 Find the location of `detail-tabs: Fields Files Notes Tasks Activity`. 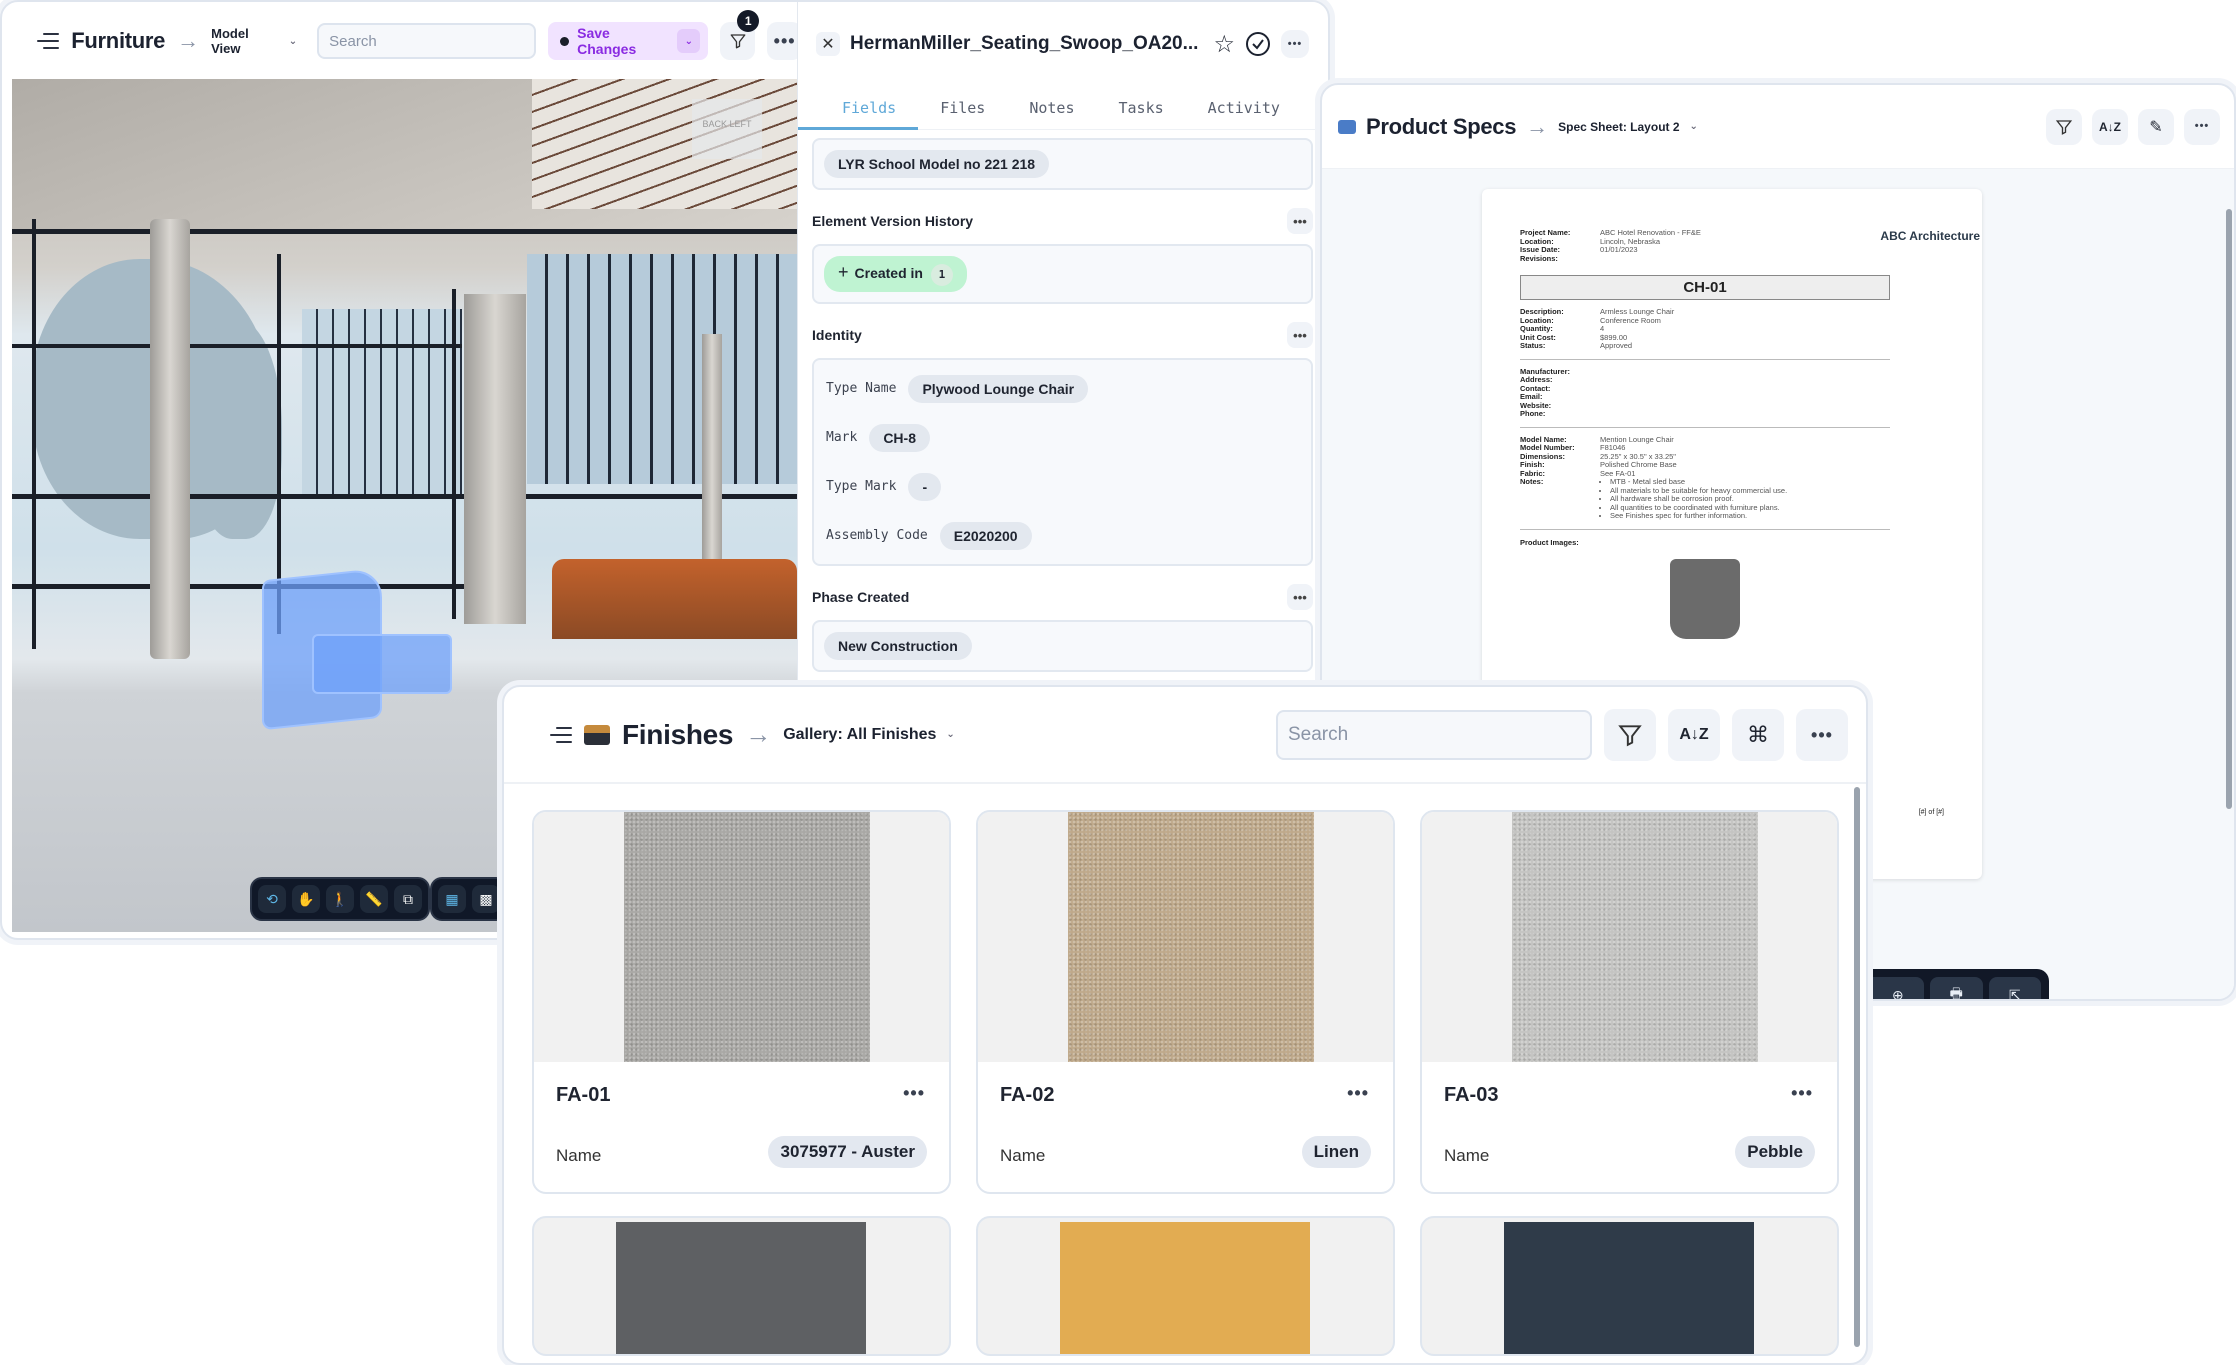

detail-tabs: Fields Files Notes Tasks Activity is located at coordinates (1062, 108).